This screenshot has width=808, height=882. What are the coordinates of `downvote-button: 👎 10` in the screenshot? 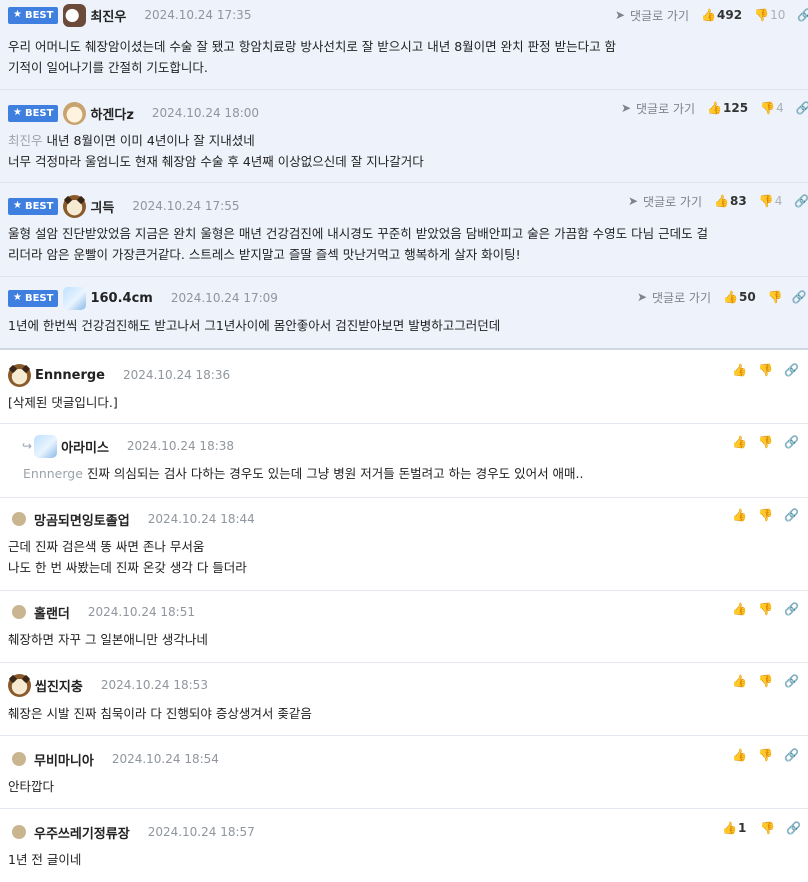 It's located at (769, 15).